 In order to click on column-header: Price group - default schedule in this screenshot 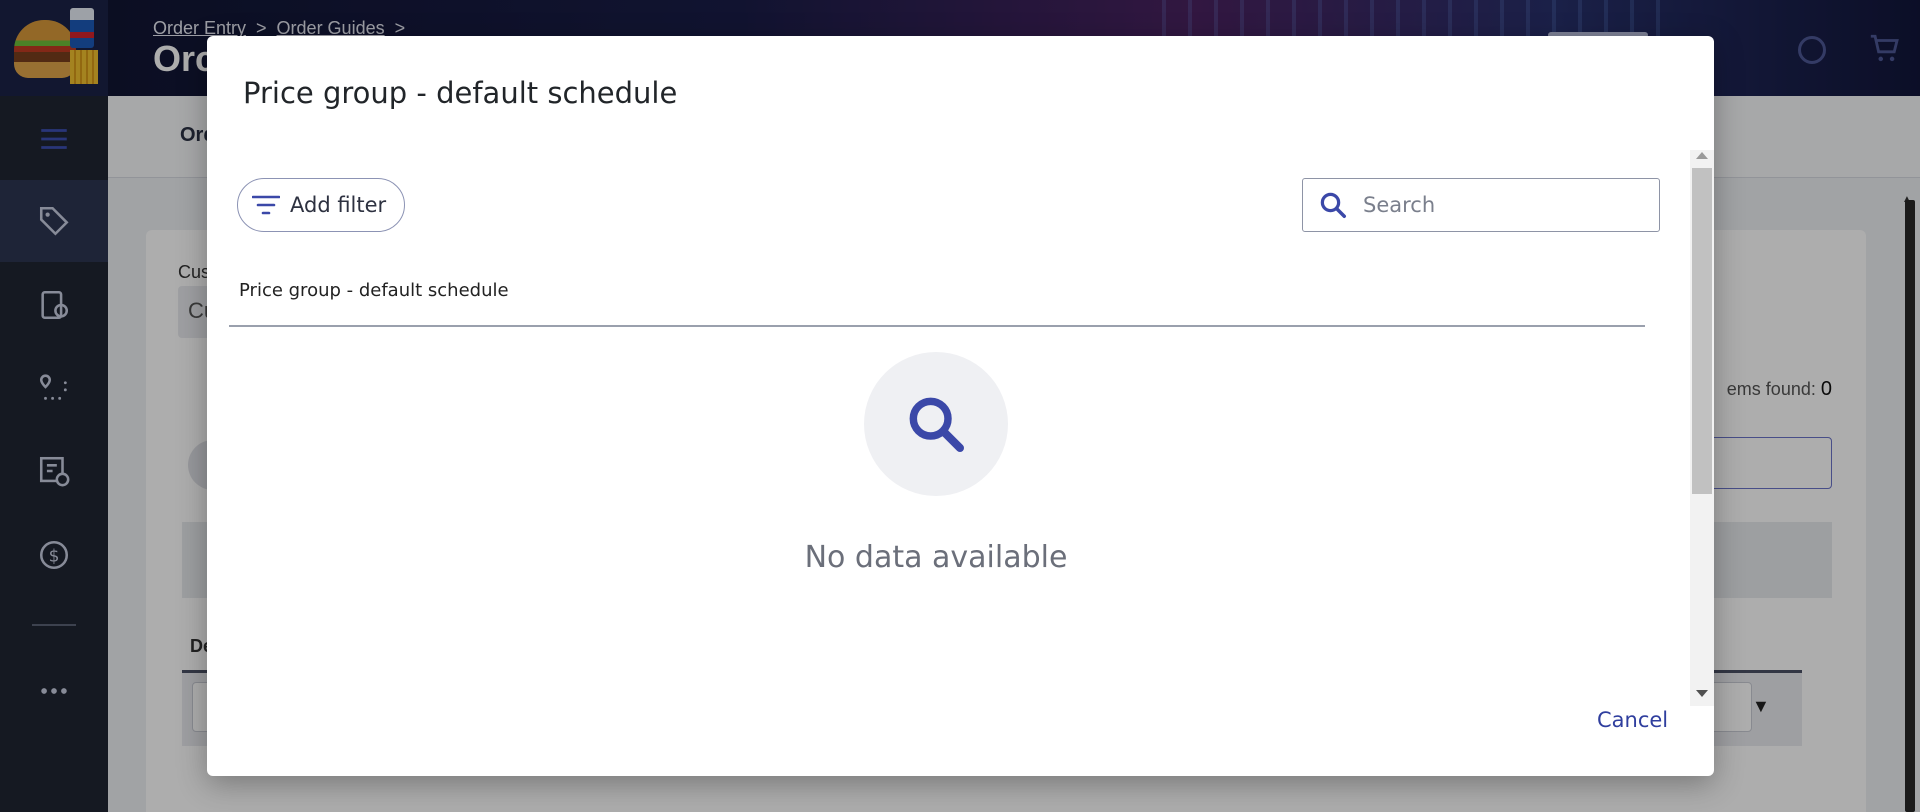, I will do `click(374, 290)`.